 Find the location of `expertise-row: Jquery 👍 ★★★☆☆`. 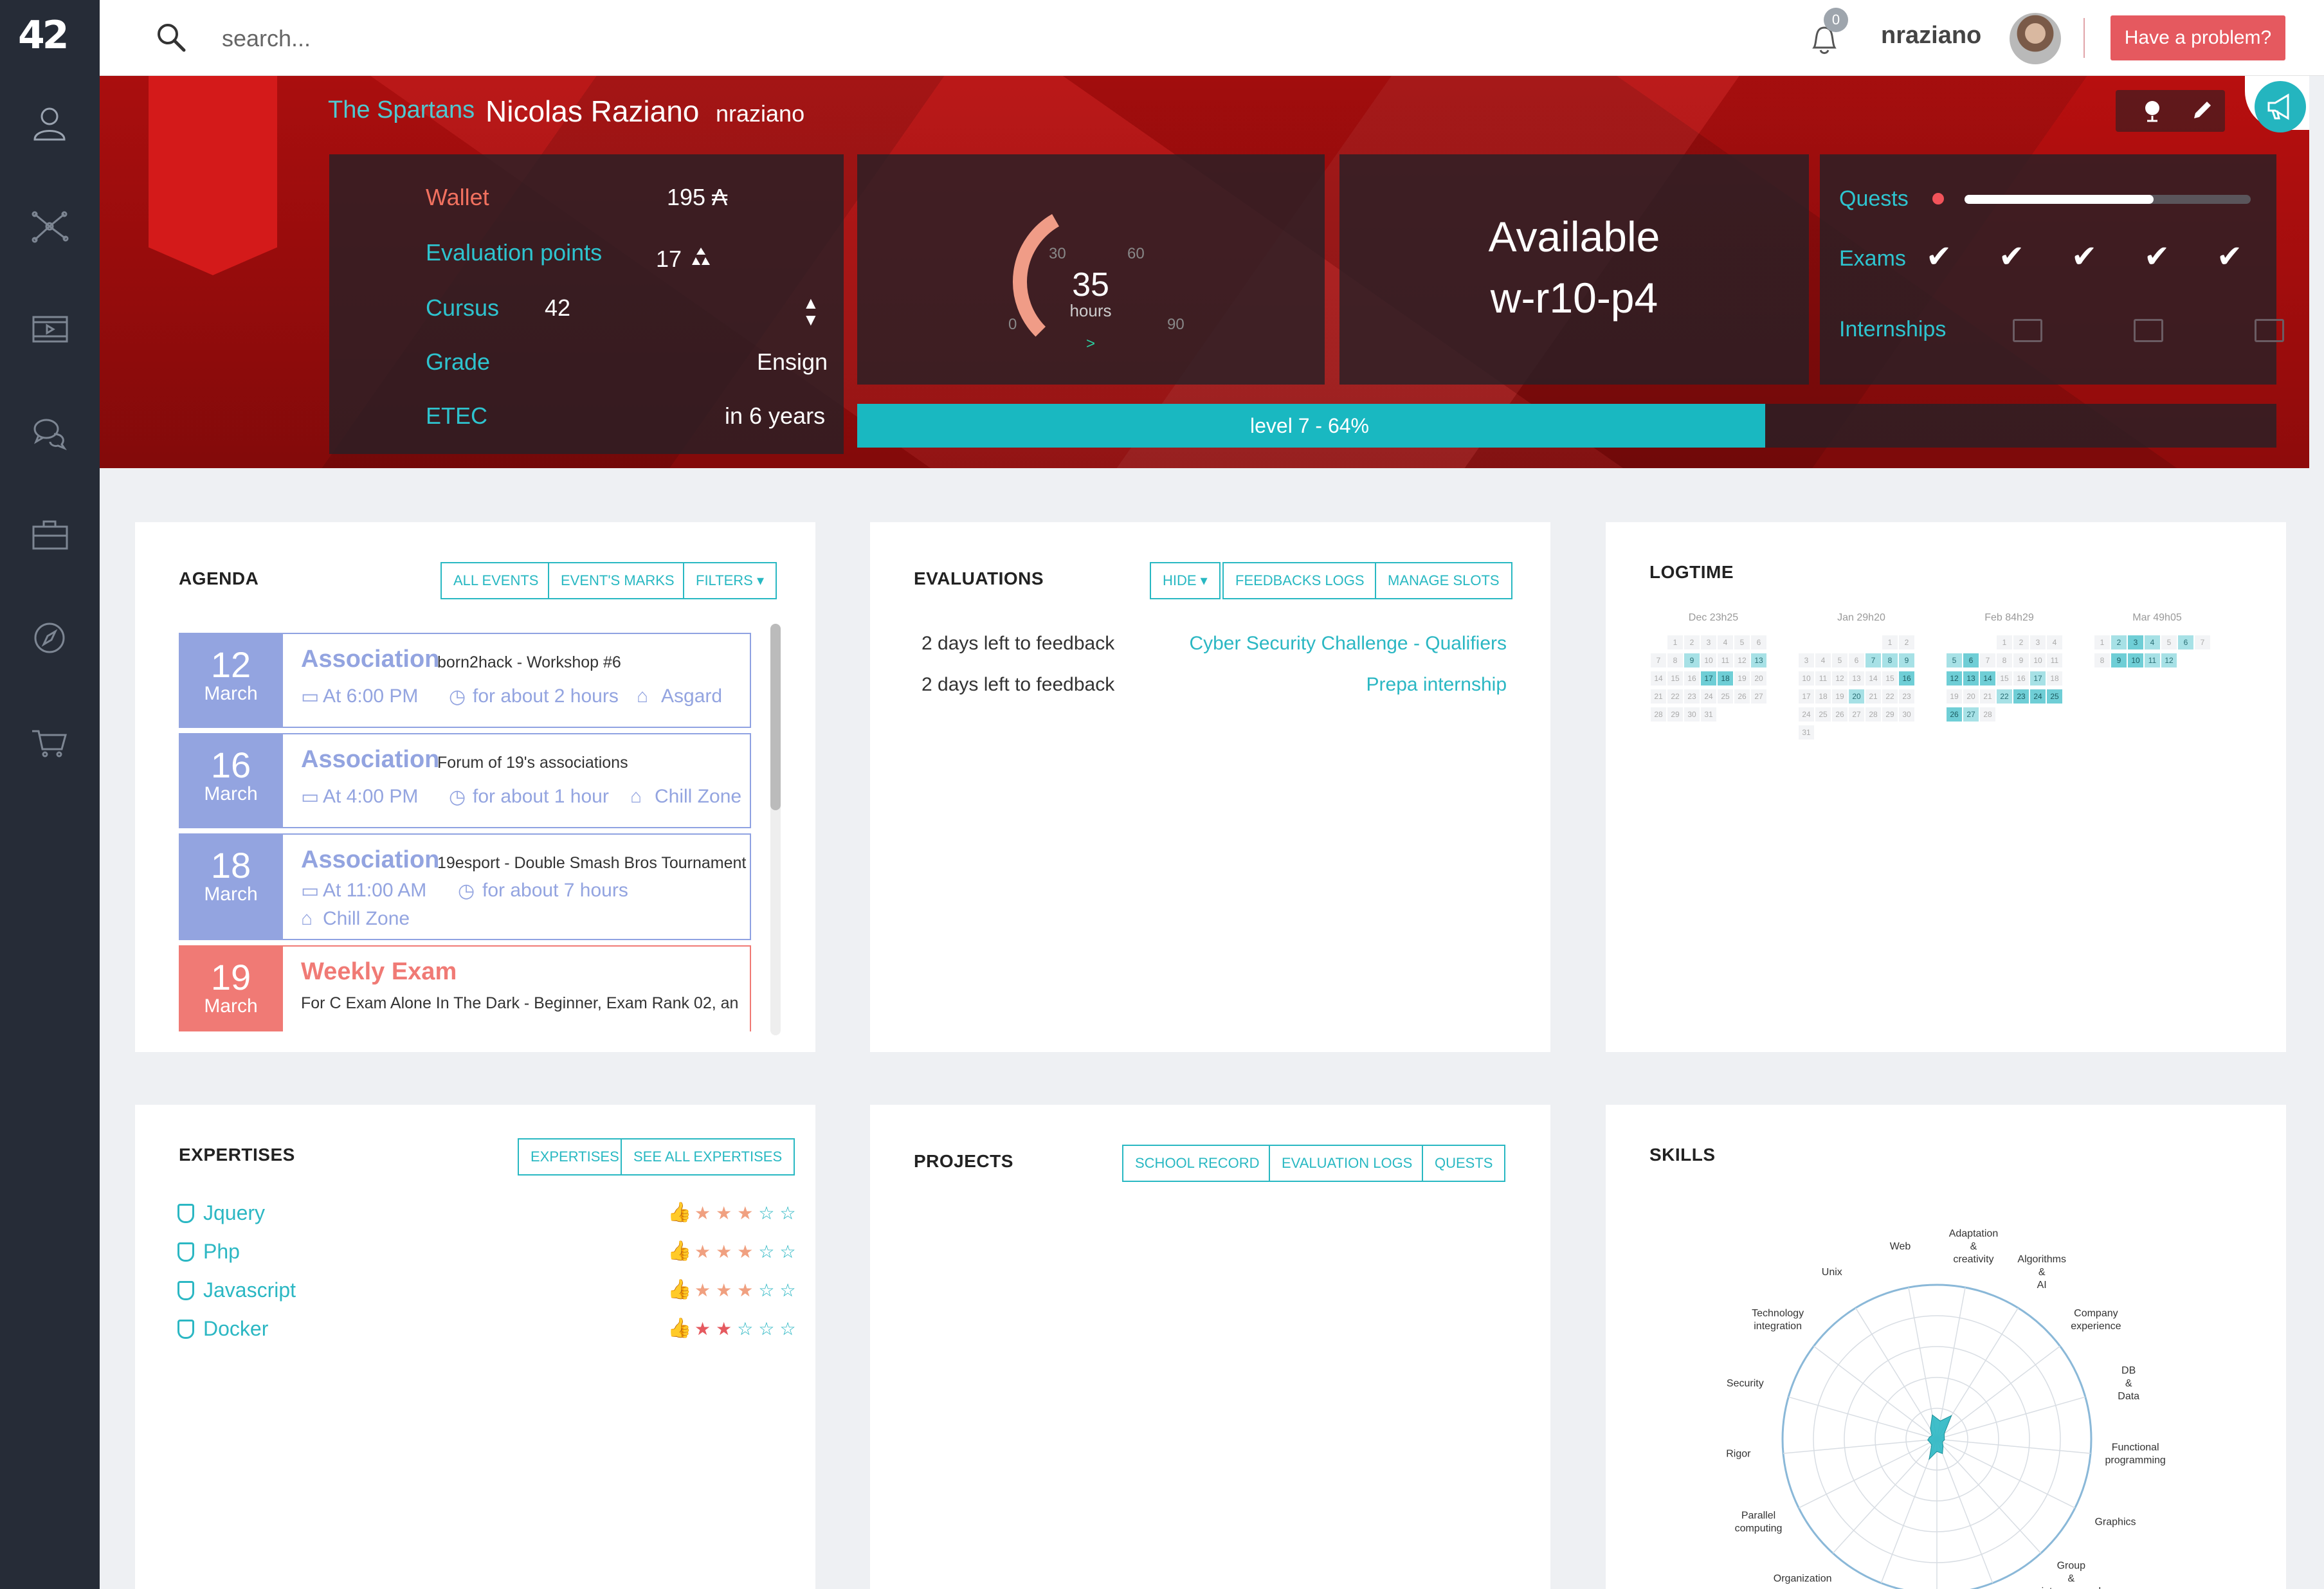

expertise-row: Jquery 👍 ★★★☆☆ is located at coordinates (484, 1216).